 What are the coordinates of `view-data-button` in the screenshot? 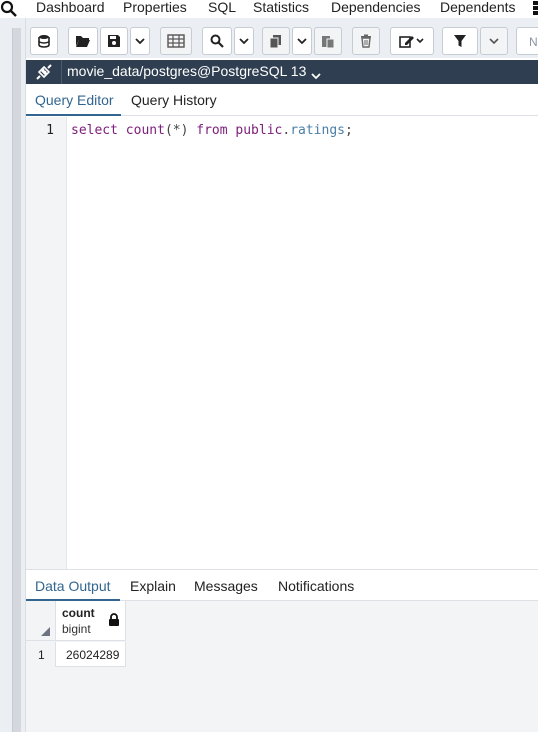 It's located at (176, 41).